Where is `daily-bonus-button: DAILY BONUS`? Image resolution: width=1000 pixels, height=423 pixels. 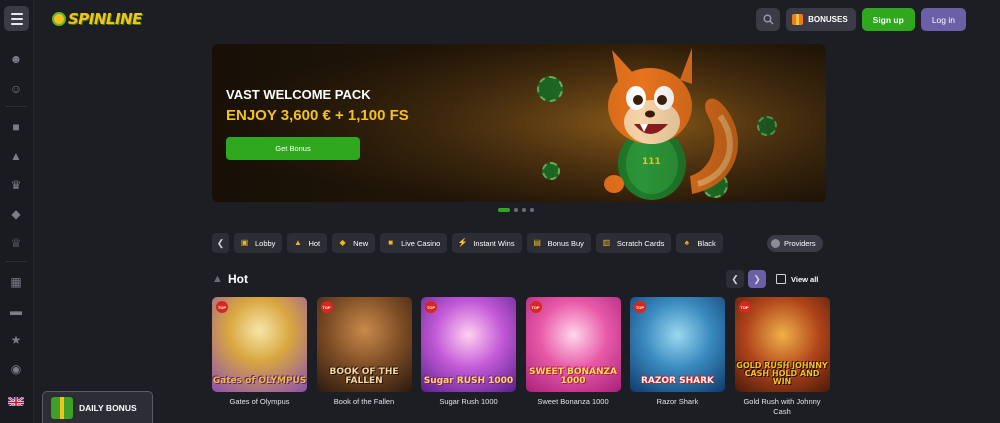 daily-bonus-button: DAILY BONUS is located at coordinates (97, 407).